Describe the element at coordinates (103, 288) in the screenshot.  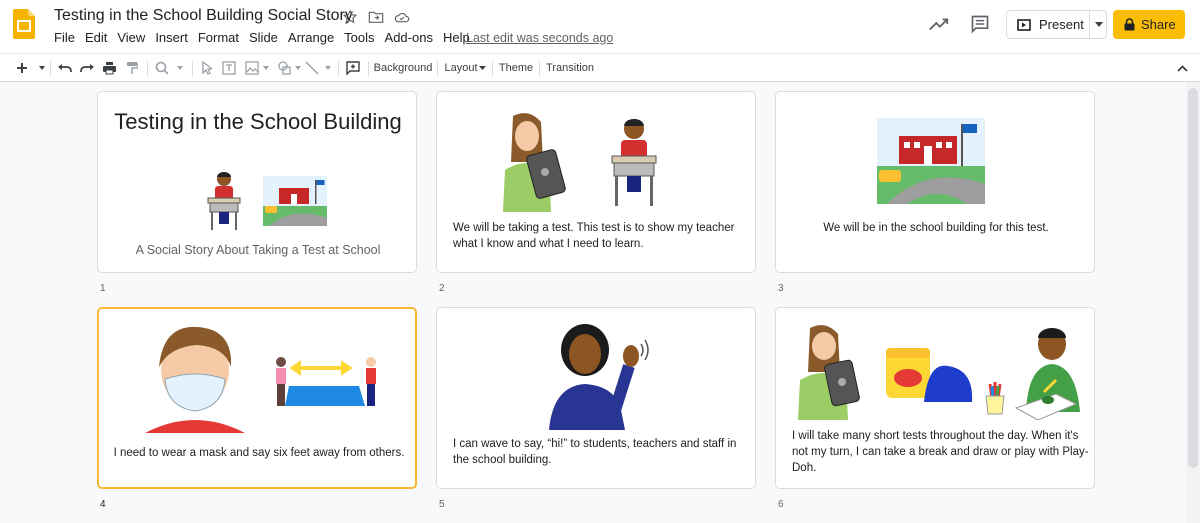
I see `slide-number-1: 1` at that location.